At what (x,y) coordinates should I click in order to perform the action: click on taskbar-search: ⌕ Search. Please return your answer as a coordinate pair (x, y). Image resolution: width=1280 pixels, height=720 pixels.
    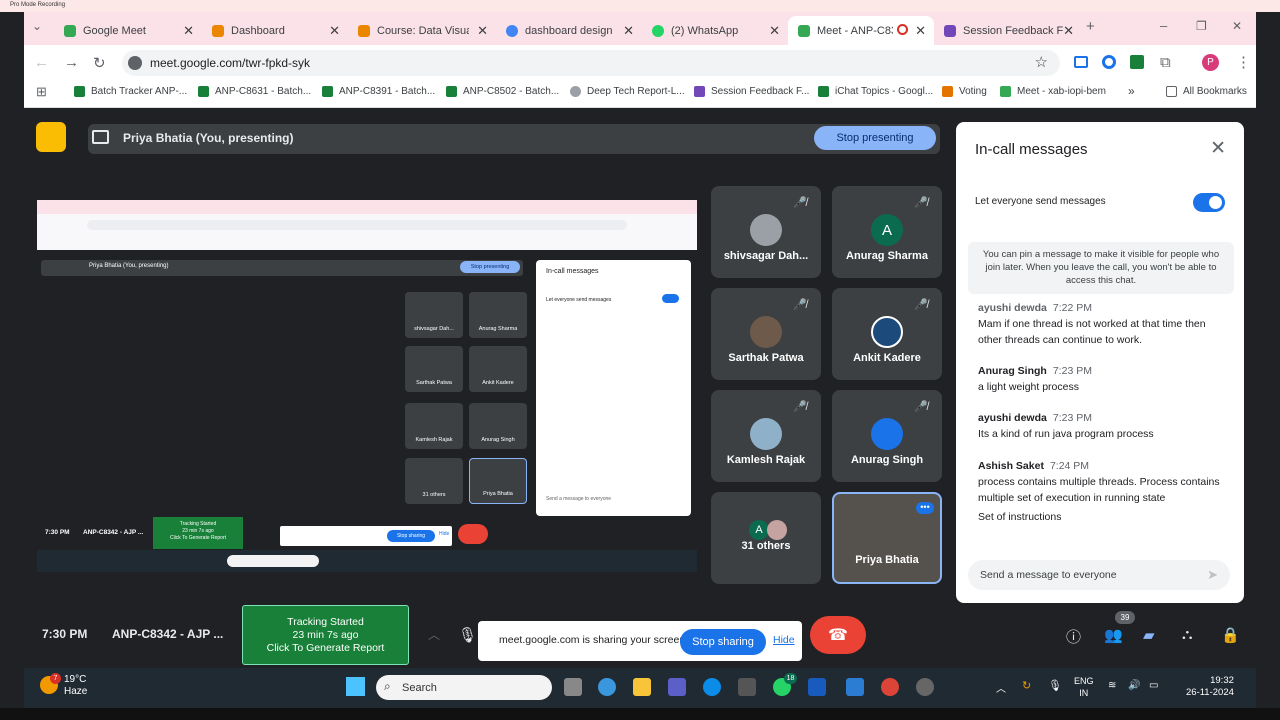
    Looking at the image, I should click on (464, 687).